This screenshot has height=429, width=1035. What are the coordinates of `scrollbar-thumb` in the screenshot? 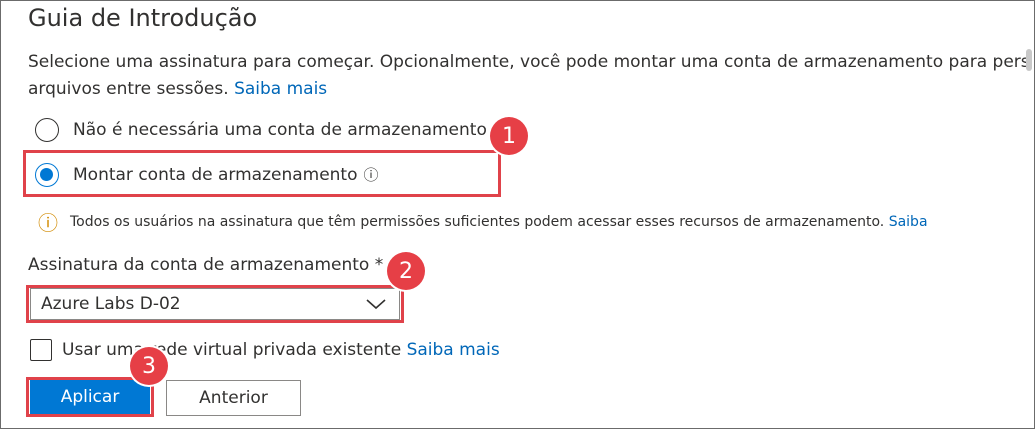 It's located at (1029, 60).